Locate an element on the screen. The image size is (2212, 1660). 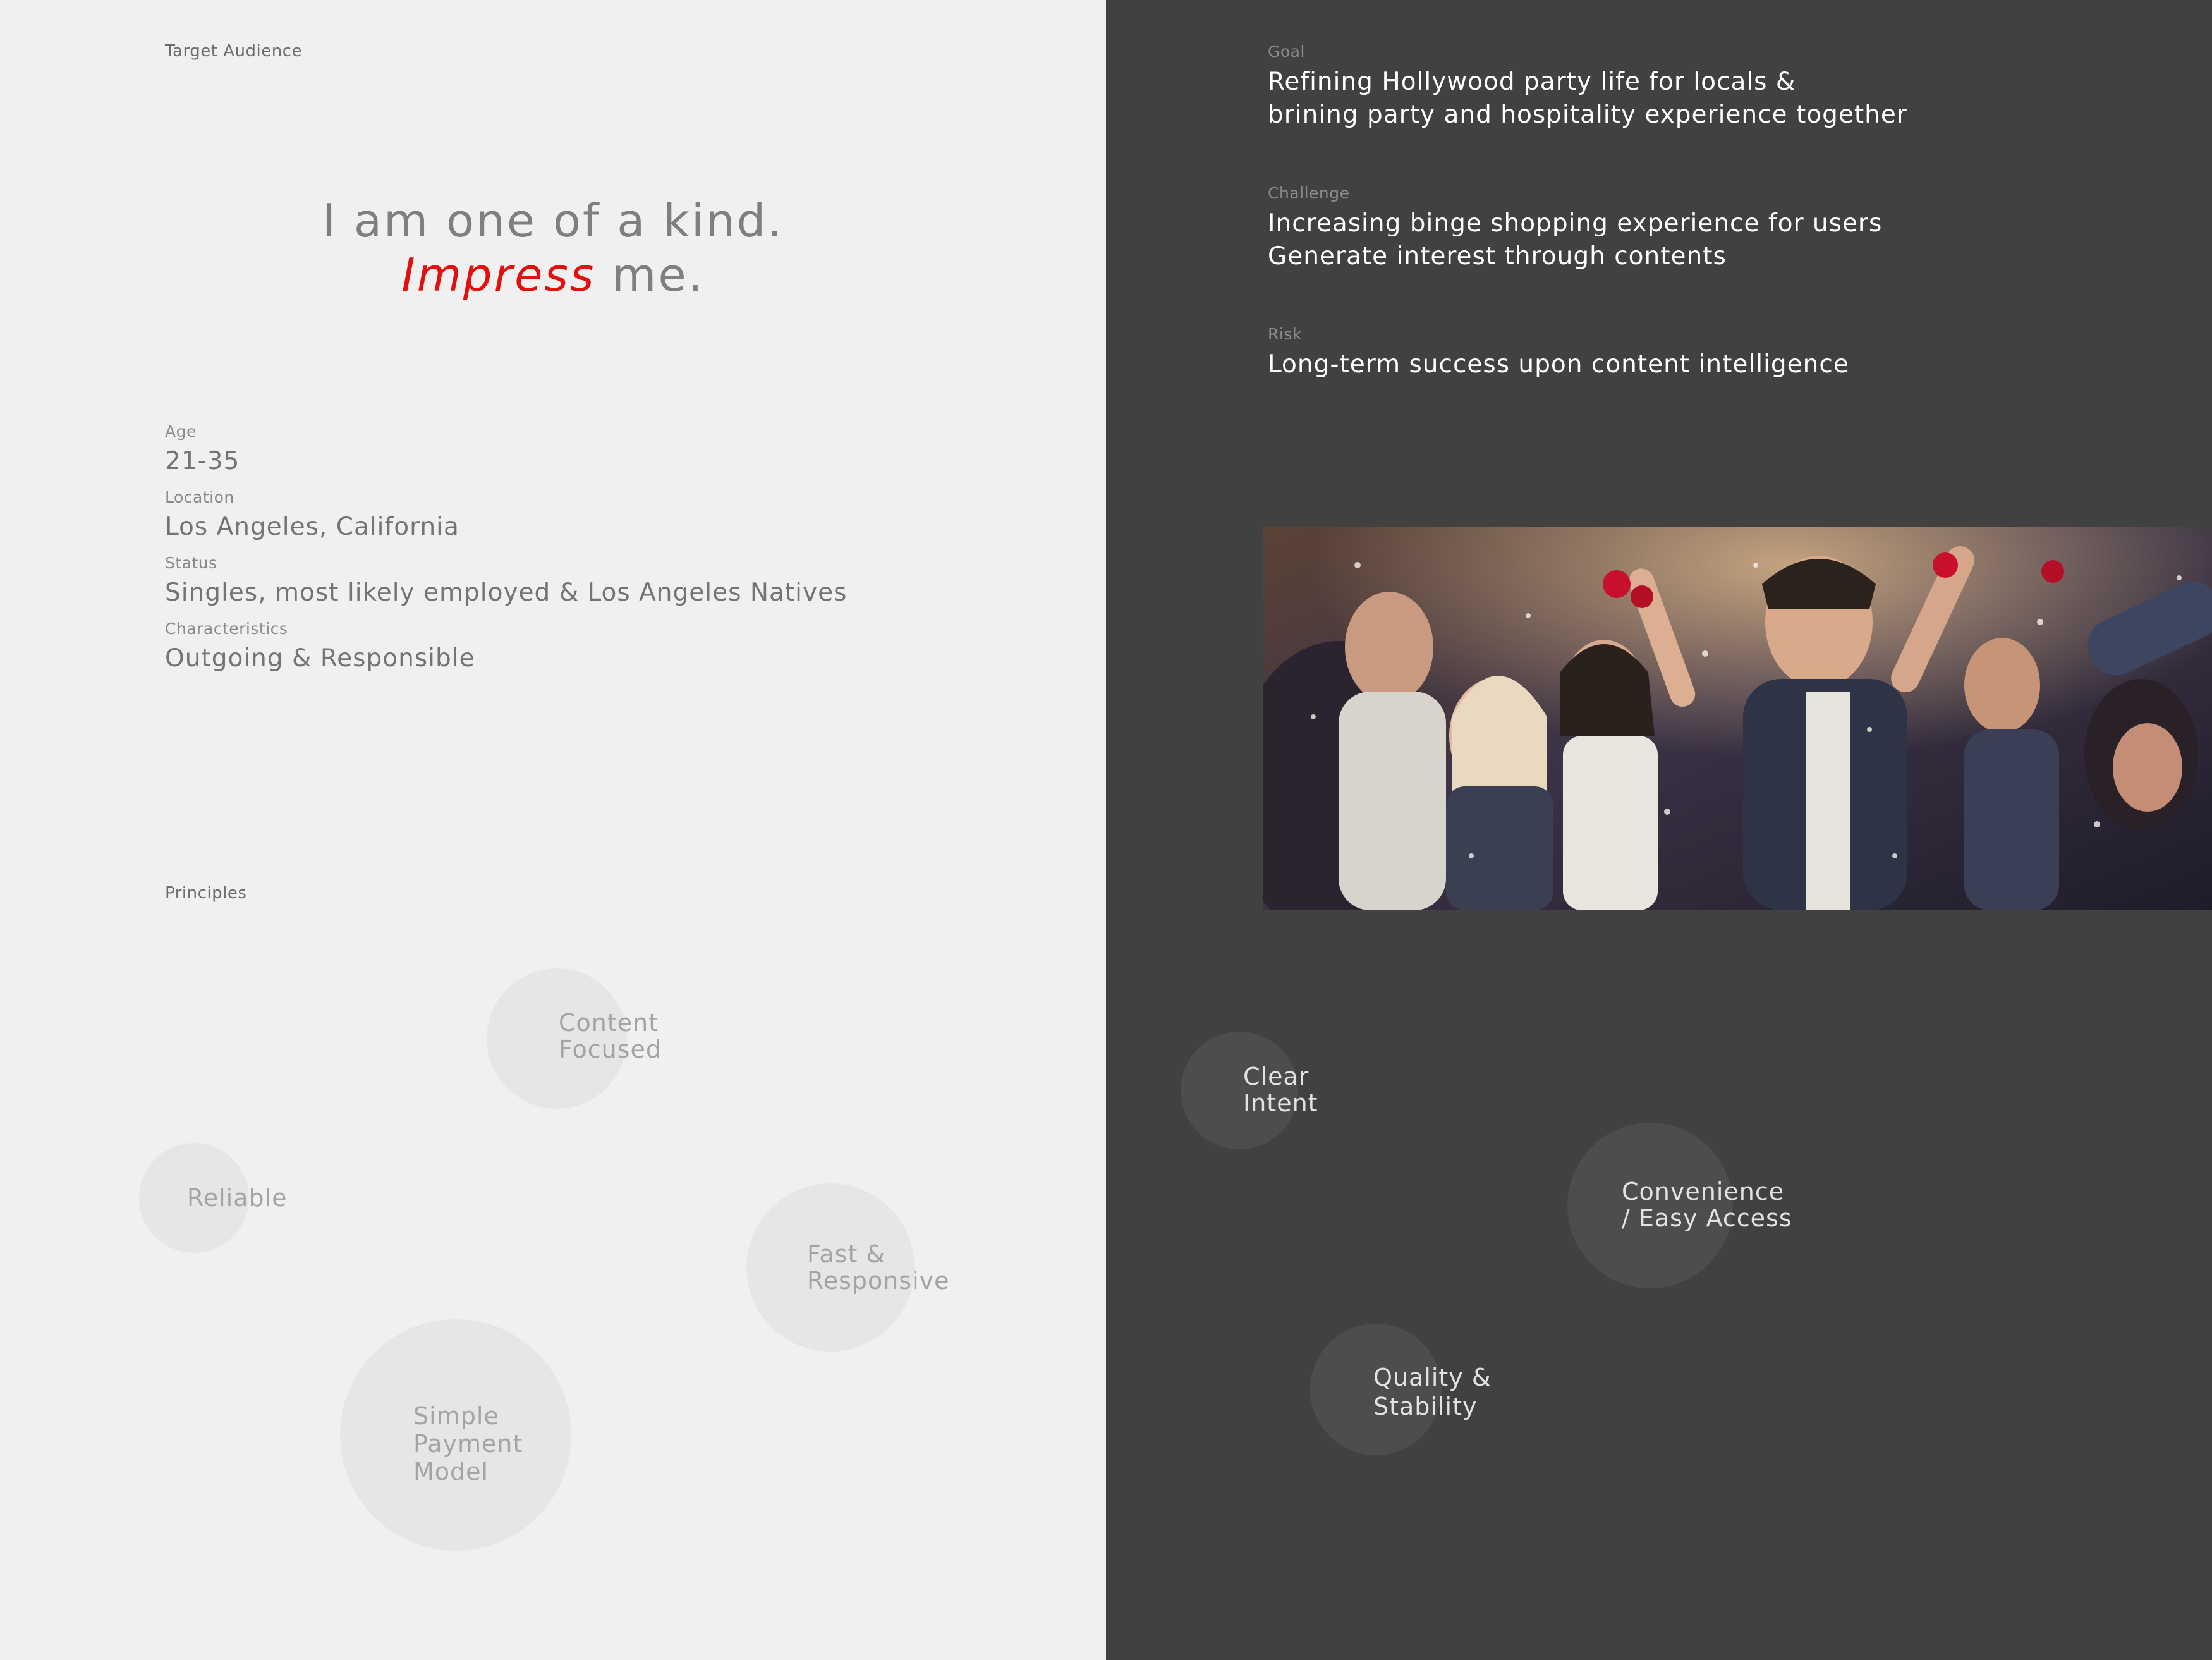
principle-reliable: Reliable is located at coordinates (237, 1198).